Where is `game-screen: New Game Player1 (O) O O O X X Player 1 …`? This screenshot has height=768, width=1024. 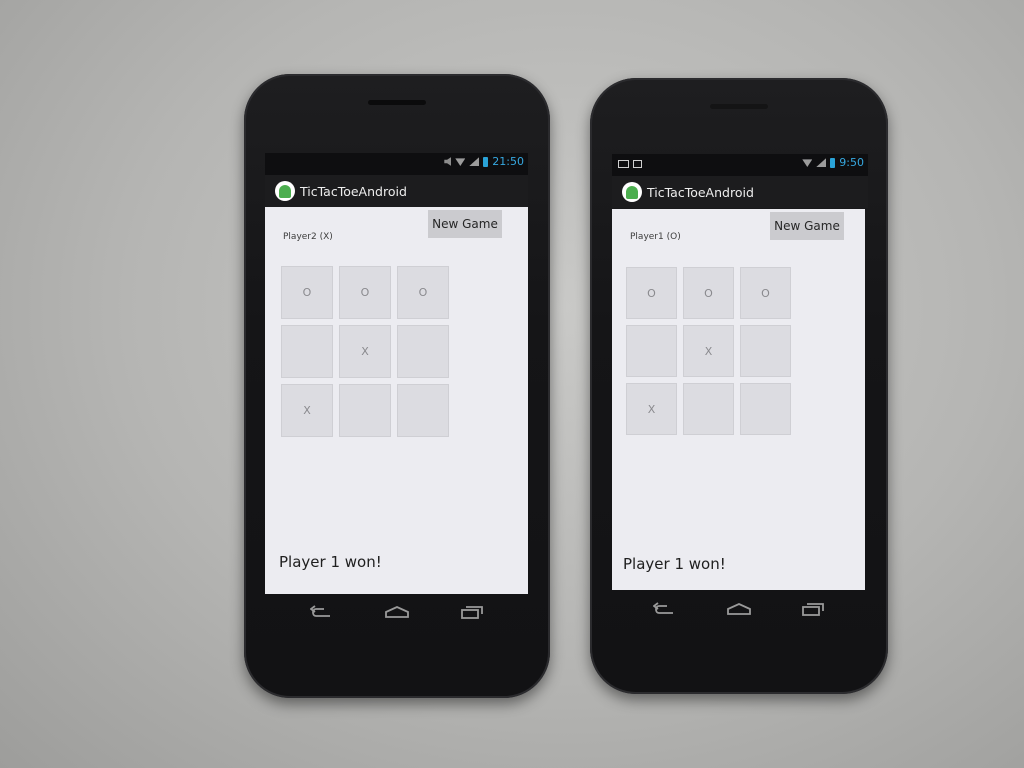
game-screen: New Game Player1 (O) O O O X X Player 1 … is located at coordinates (738, 399).